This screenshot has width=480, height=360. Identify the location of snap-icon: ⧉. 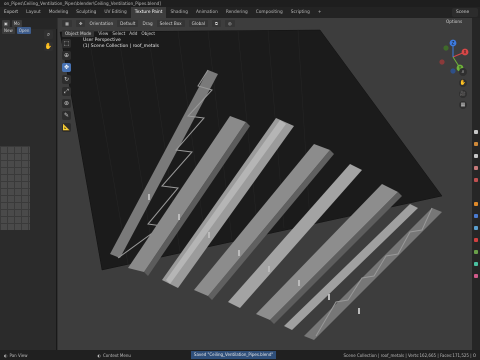
(217, 23).